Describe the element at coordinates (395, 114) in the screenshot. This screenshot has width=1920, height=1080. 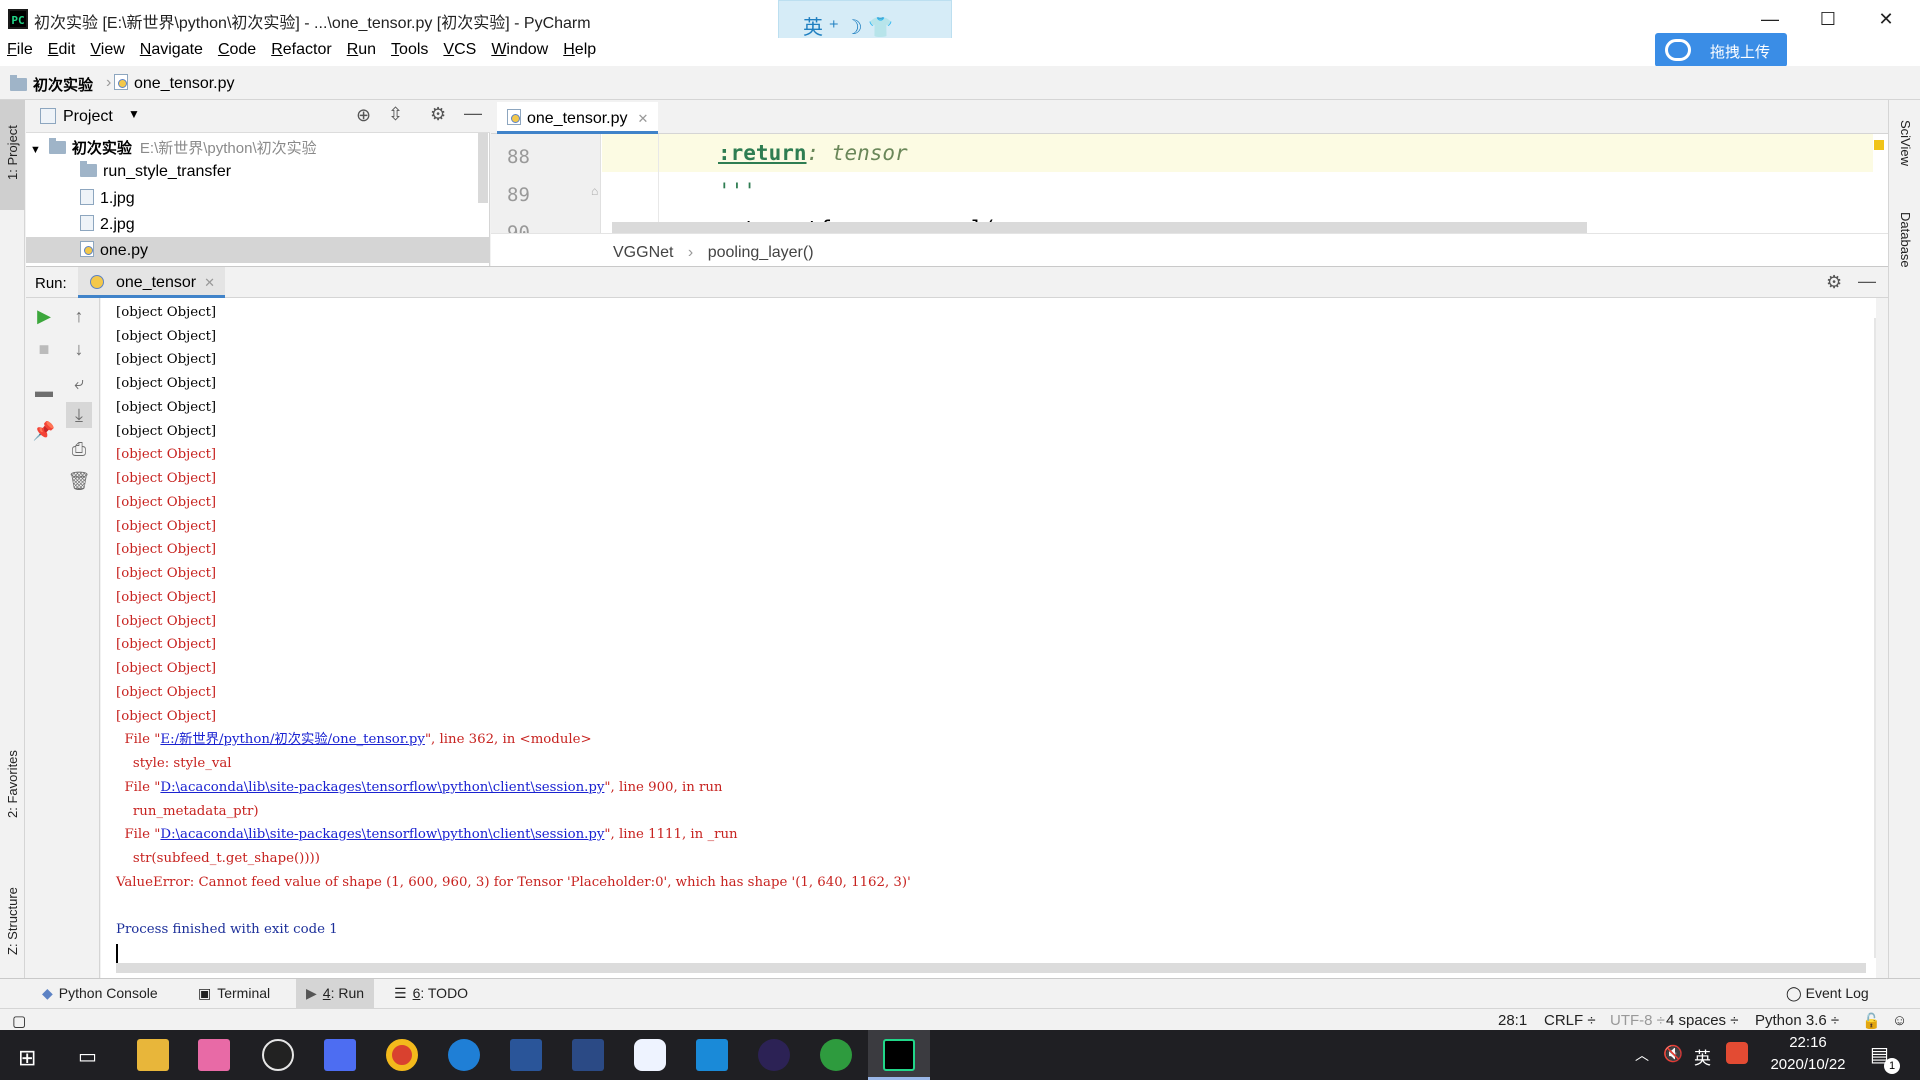
I see `collapse-icon: ⇳` at that location.